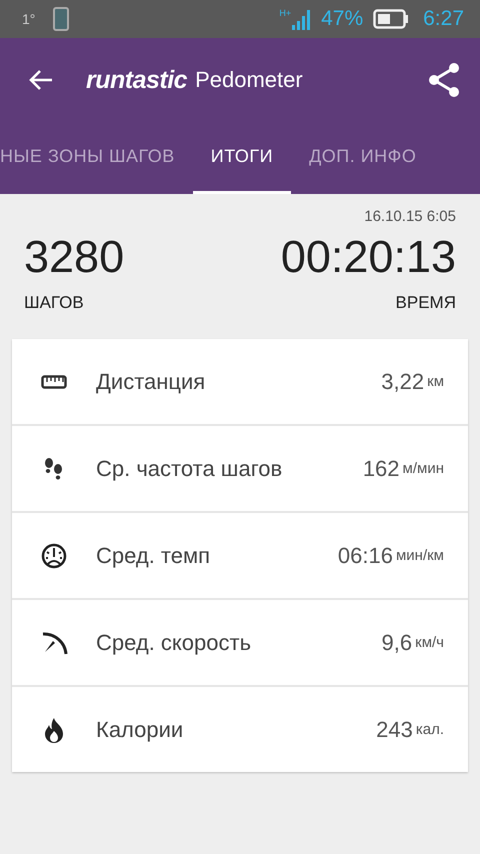 Image resolution: width=480 pixels, height=854 pixels. Describe the element at coordinates (397, 643) in the screenshot. I see `stat-value: 9,6` at that location.